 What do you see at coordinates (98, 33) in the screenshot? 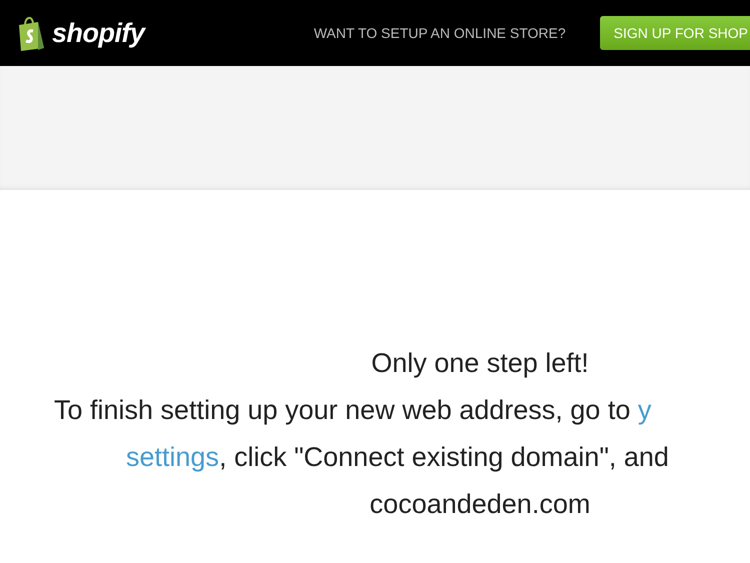
I see `logo-wordmark: shopify` at bounding box center [98, 33].